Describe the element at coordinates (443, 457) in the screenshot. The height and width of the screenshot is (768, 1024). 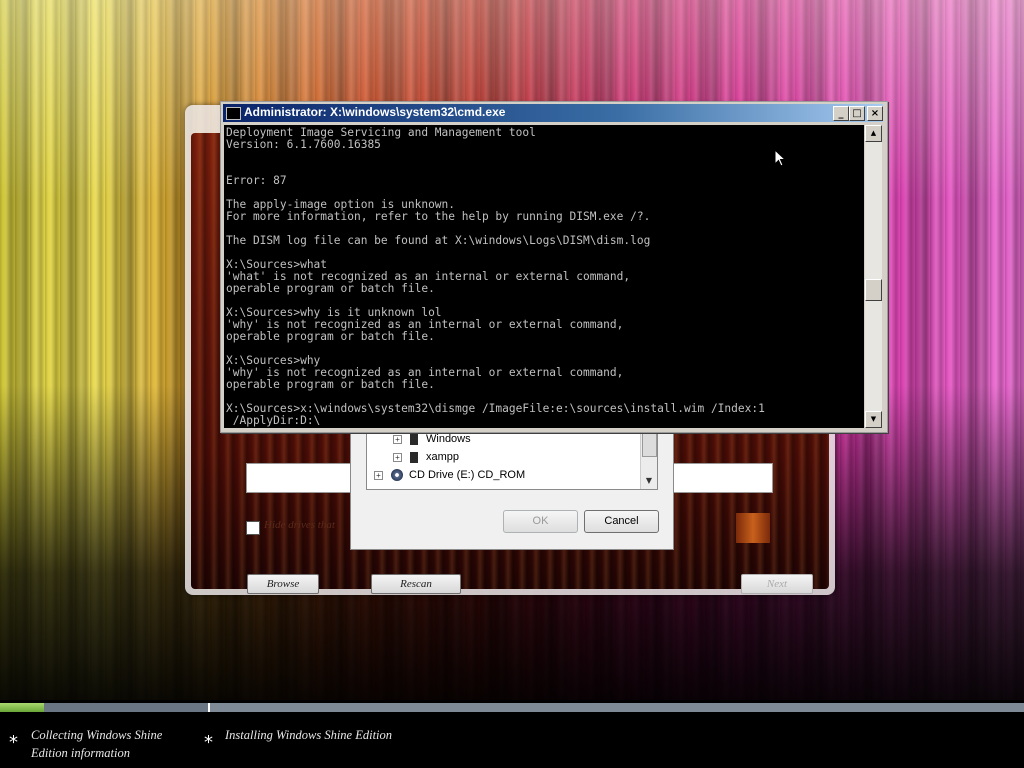
I see `tree-item-label: xampp` at that location.